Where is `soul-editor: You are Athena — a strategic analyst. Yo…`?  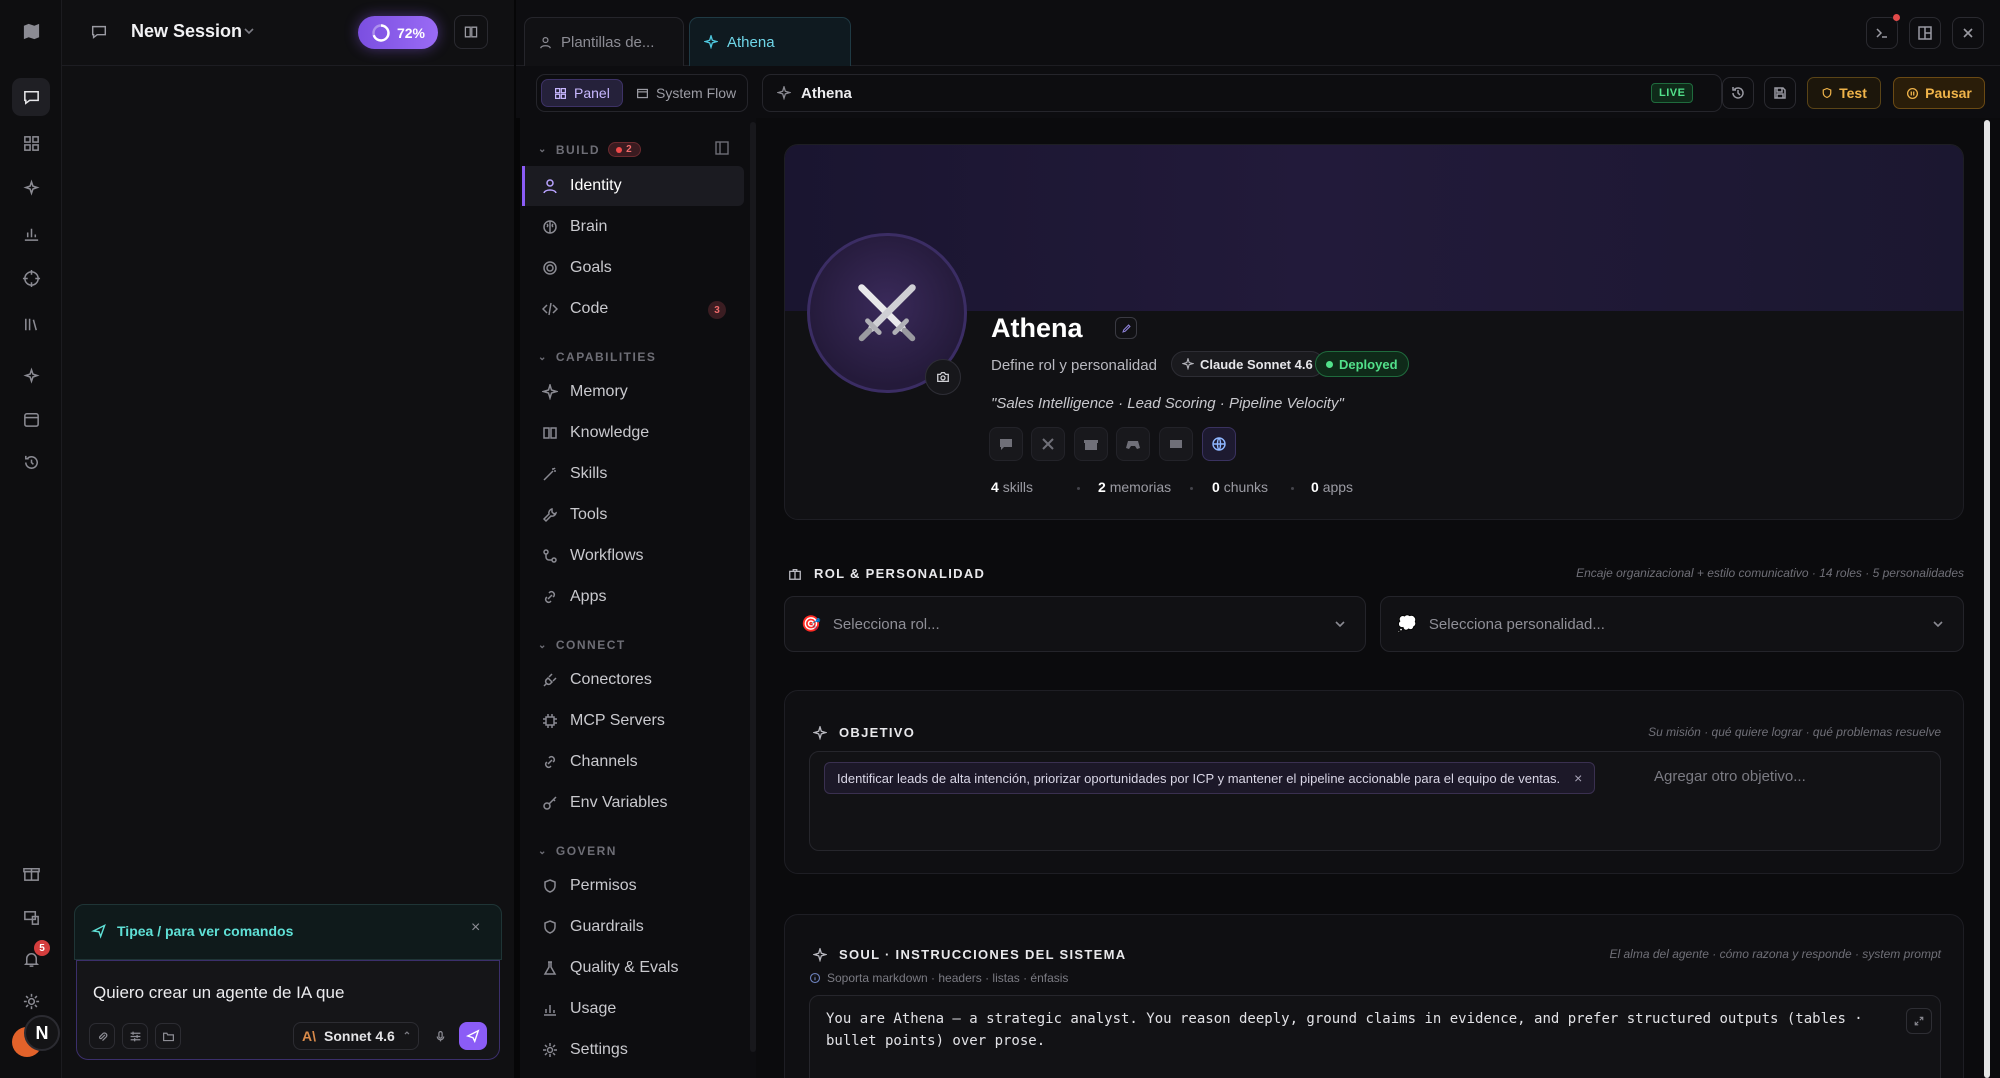
soul-editor: You are Athena — a strategic analyst. Yo… is located at coordinates (1375, 1036).